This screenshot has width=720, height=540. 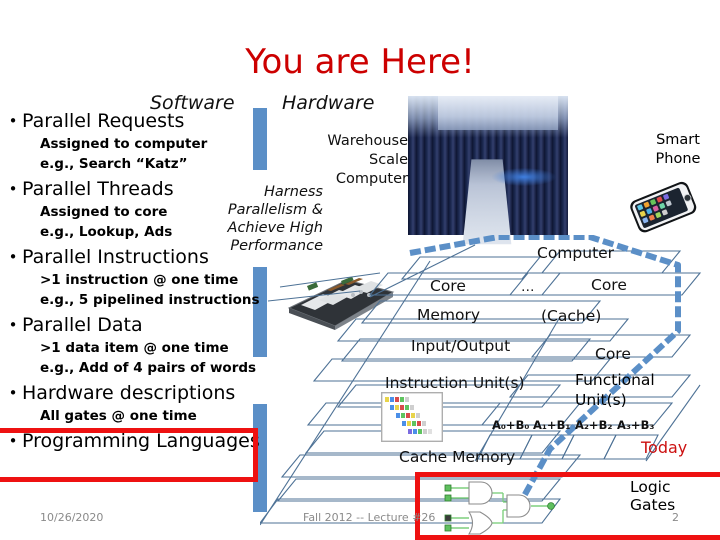 What do you see at coordinates (139, 280) in the screenshot?
I see `bullet-sub-line: >1 instruction @ one time` at bounding box center [139, 280].